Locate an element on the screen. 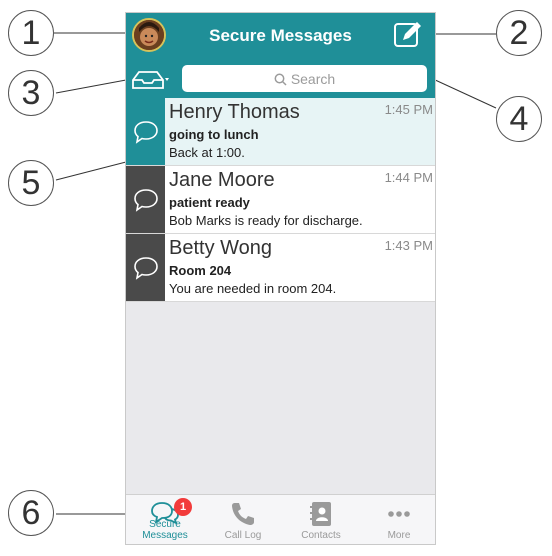 The height and width of the screenshot is (556, 552). tab-label: Secure Messages is located at coordinates (165, 530).